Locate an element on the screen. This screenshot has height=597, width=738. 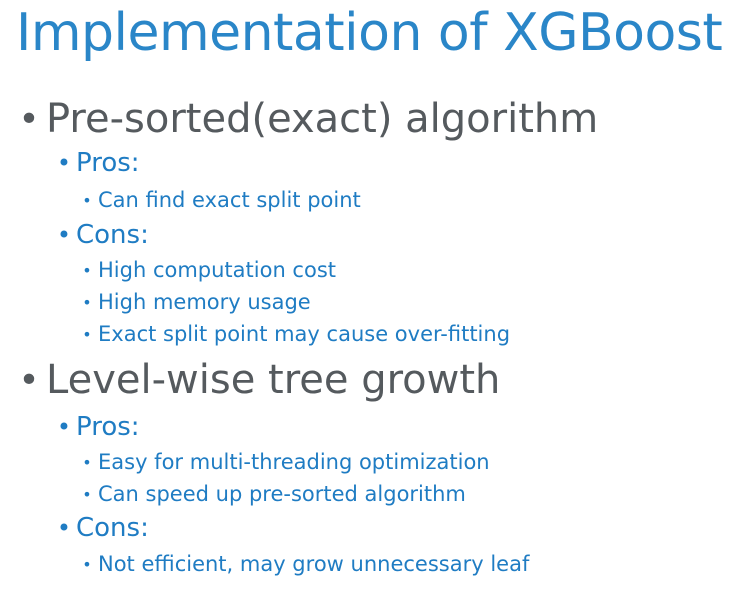
section-heading: Level-wise tree growth is located at coordinates (273, 380).